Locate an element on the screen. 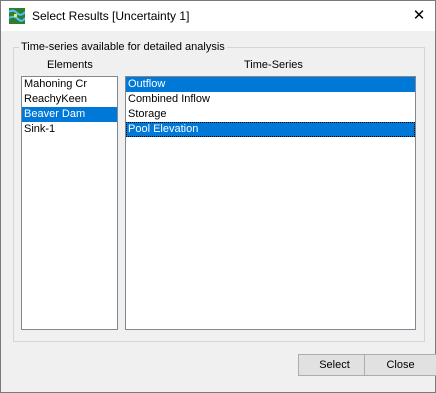 The height and width of the screenshot is (393, 436). close-icon: ✕ is located at coordinates (419, 15).